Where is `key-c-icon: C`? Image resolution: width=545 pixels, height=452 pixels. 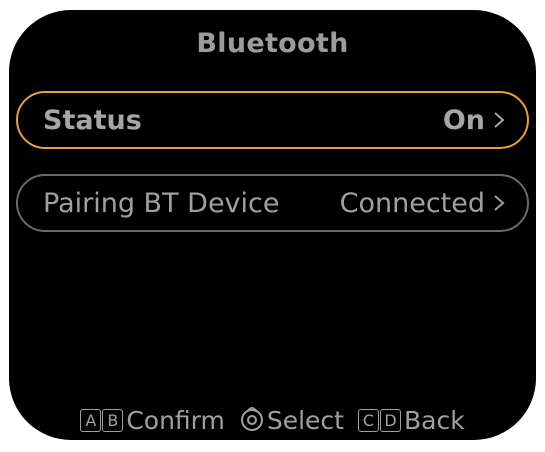 key-c-icon: C is located at coordinates (368, 420).